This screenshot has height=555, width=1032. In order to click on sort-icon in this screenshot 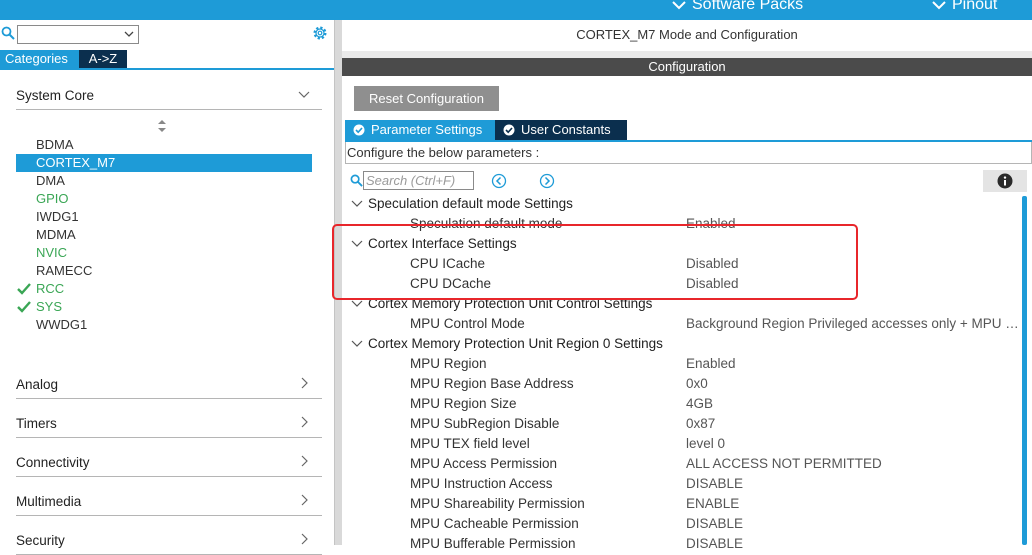, I will do `click(162, 126)`.